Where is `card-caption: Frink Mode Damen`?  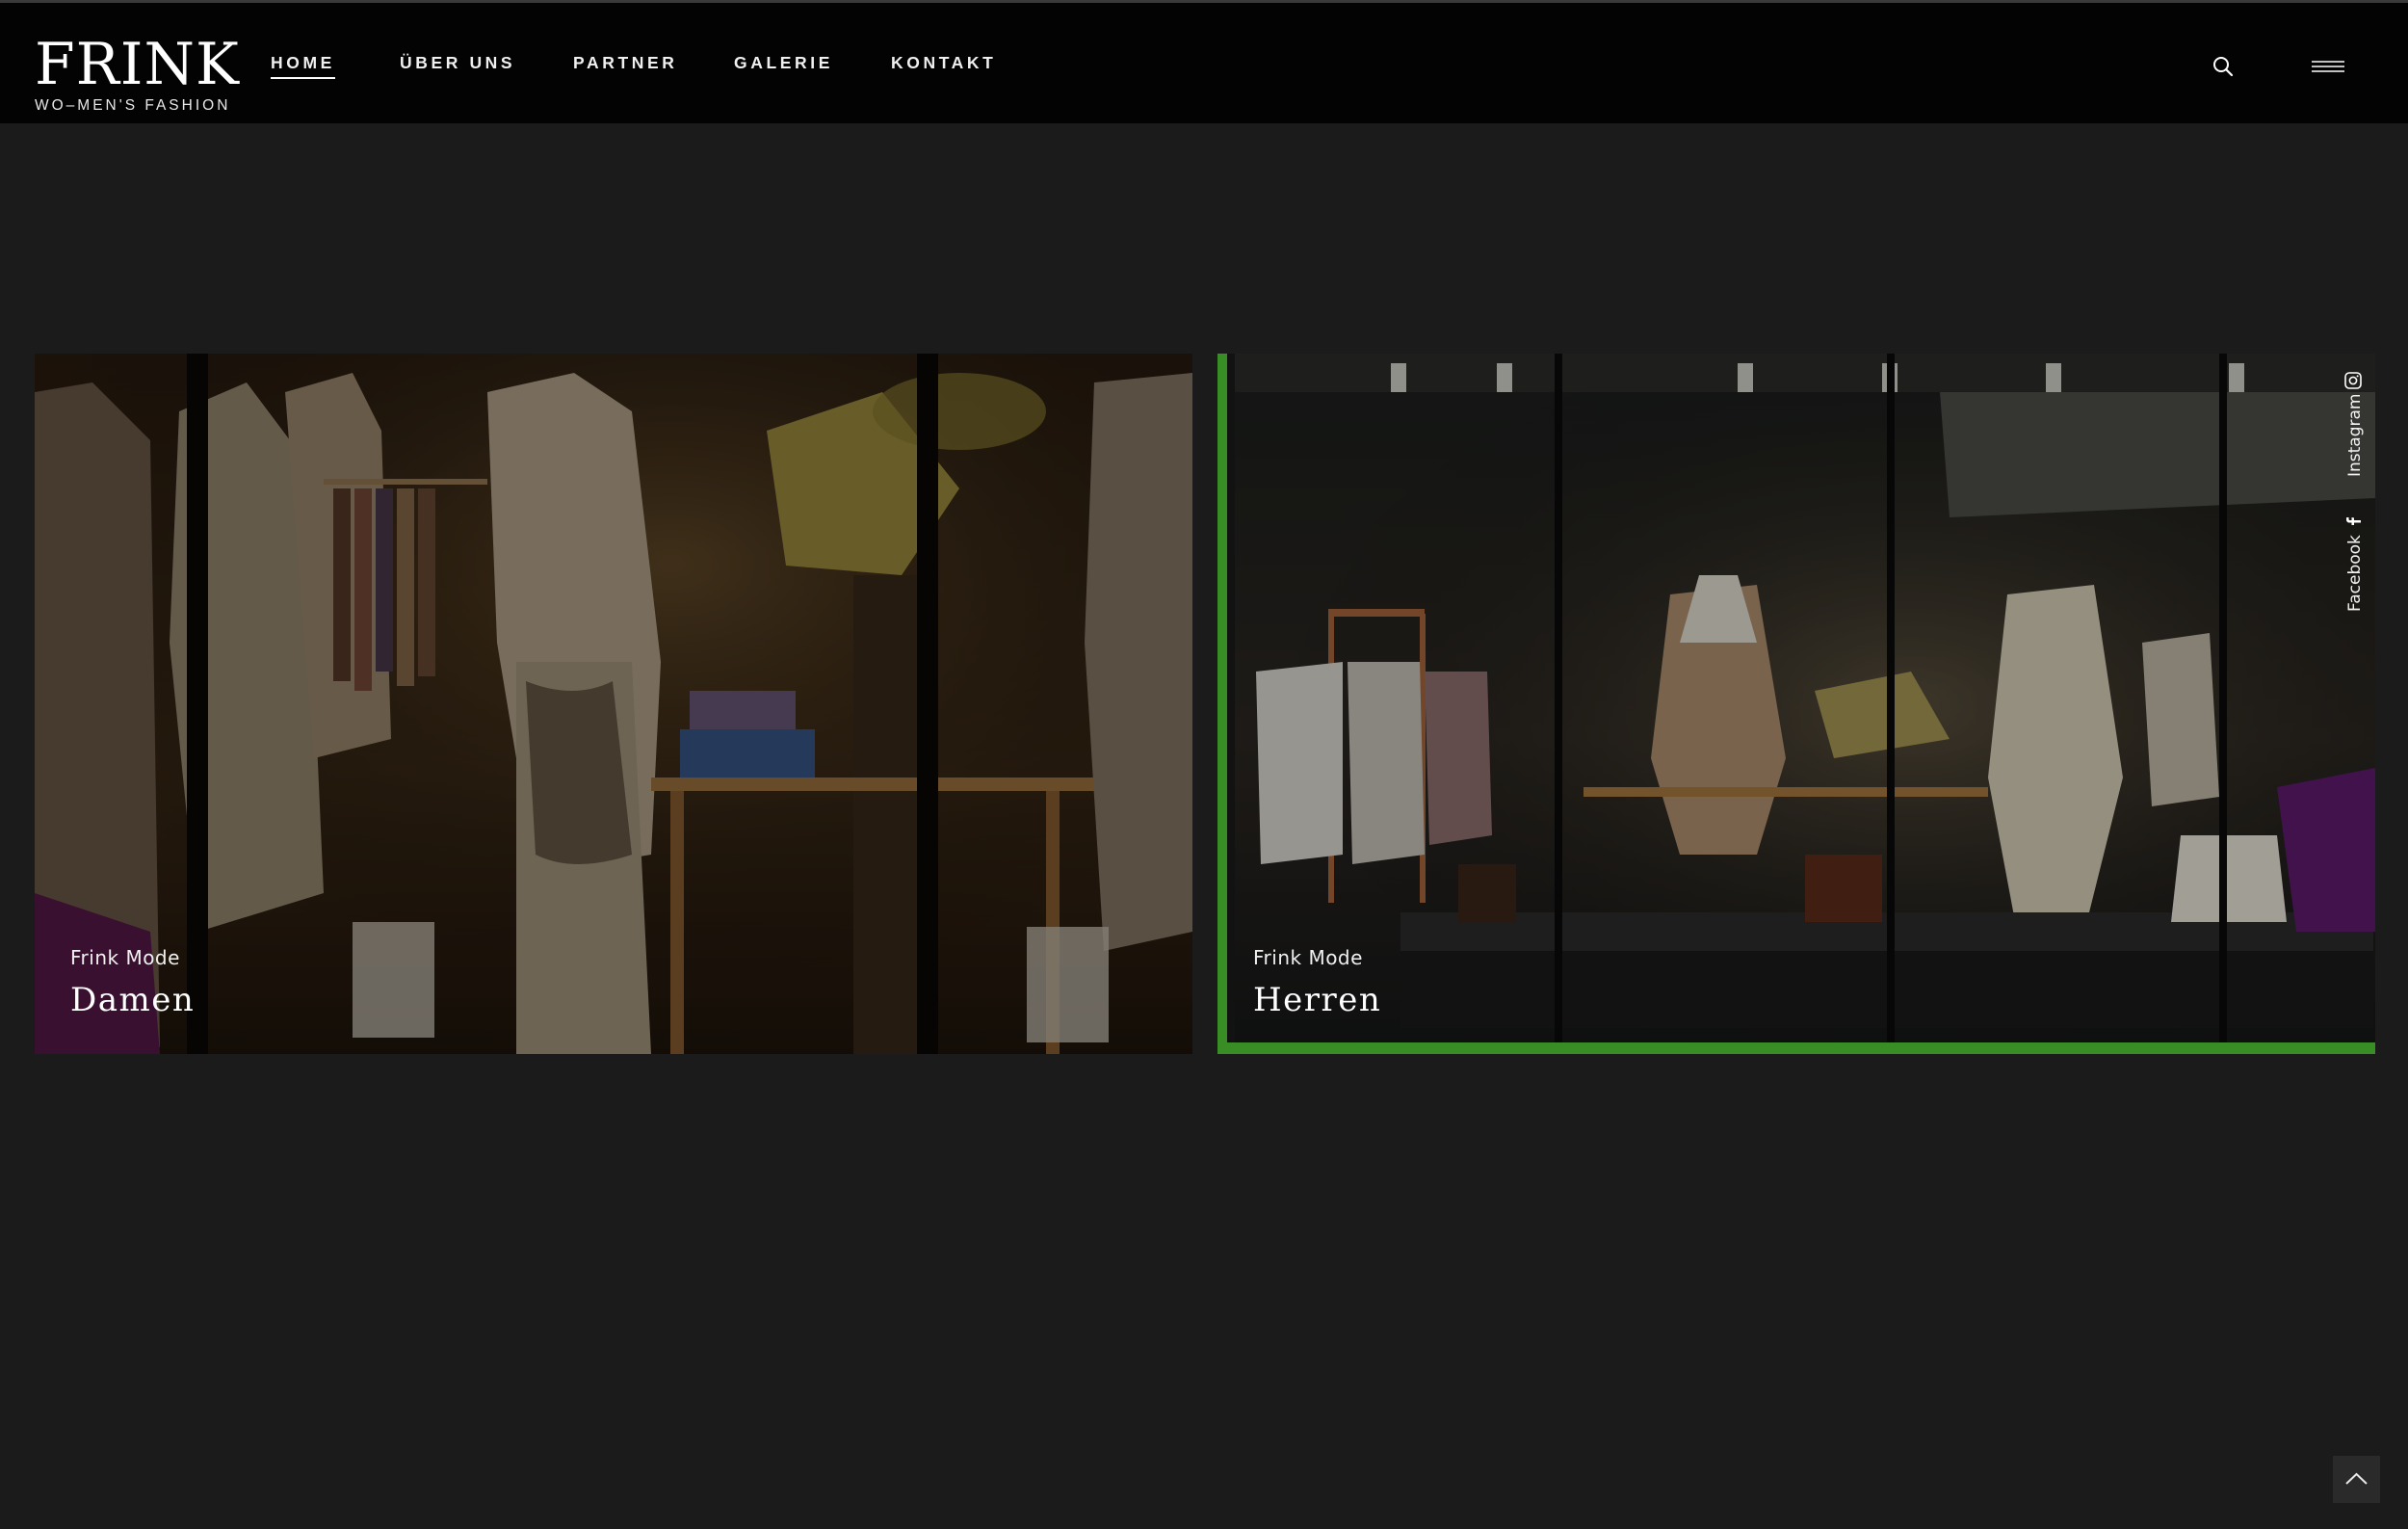
card-caption: Frink Mode Damen is located at coordinates (132, 982).